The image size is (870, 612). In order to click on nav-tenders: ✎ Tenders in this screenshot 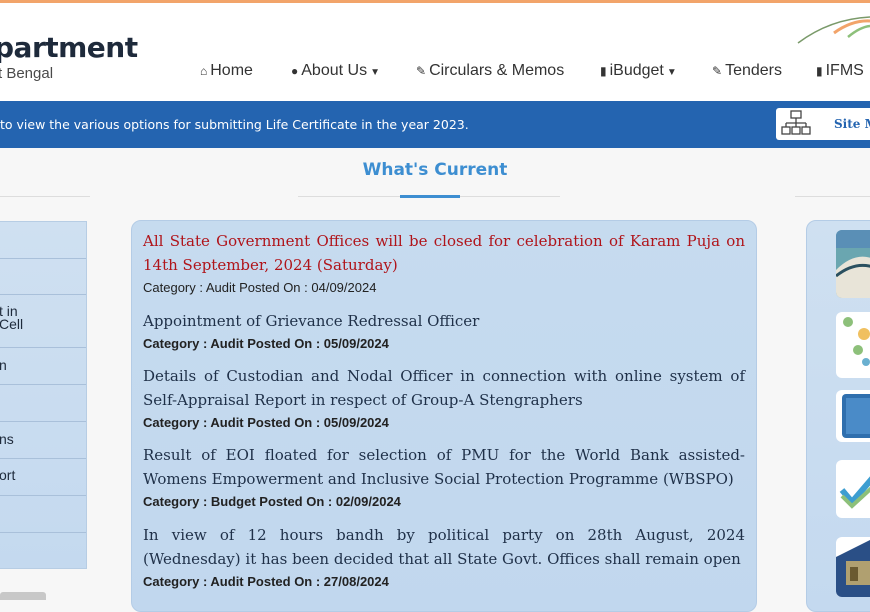, I will do `click(747, 71)`.